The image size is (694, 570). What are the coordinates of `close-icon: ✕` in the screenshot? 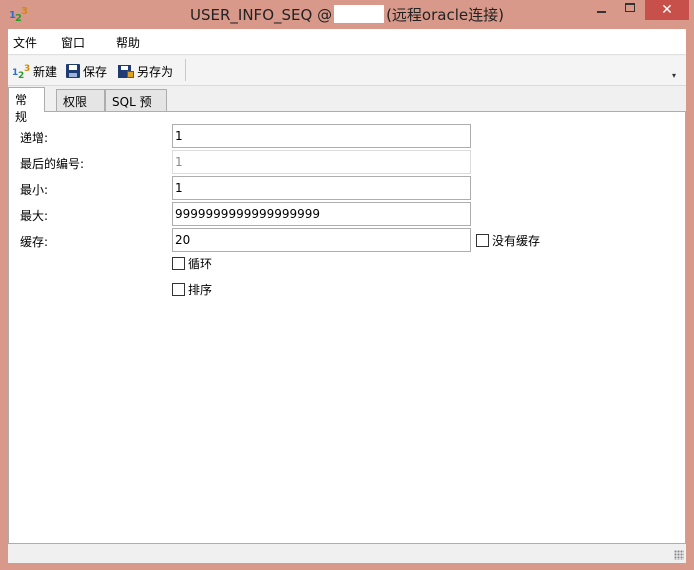 It's located at (667, 10).